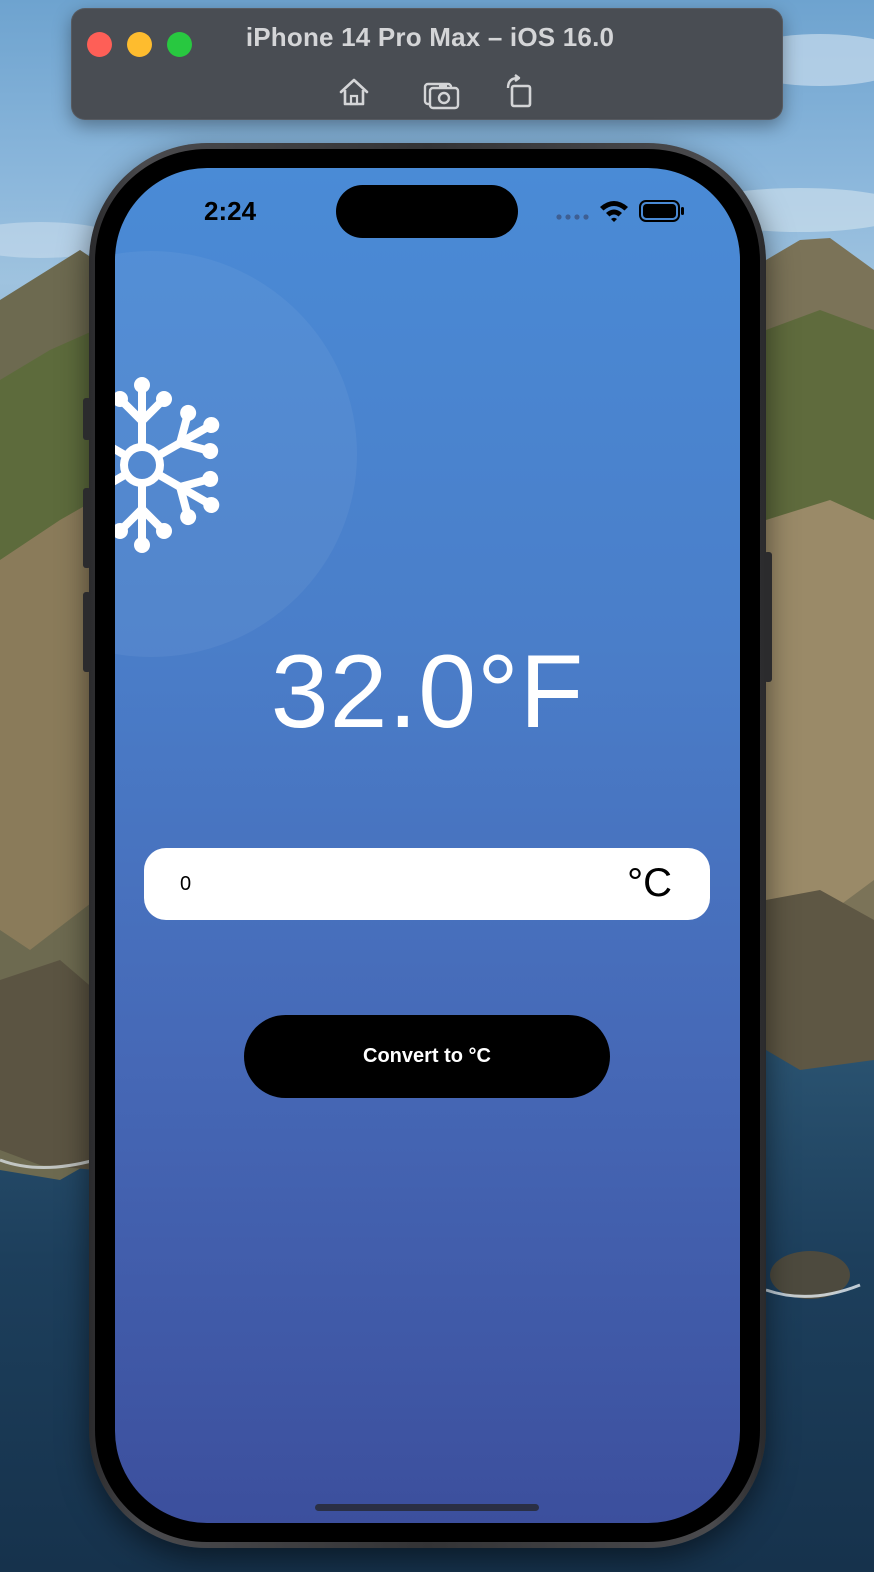 This screenshot has height=1572, width=874. I want to click on dynamic-island, so click(427, 211).